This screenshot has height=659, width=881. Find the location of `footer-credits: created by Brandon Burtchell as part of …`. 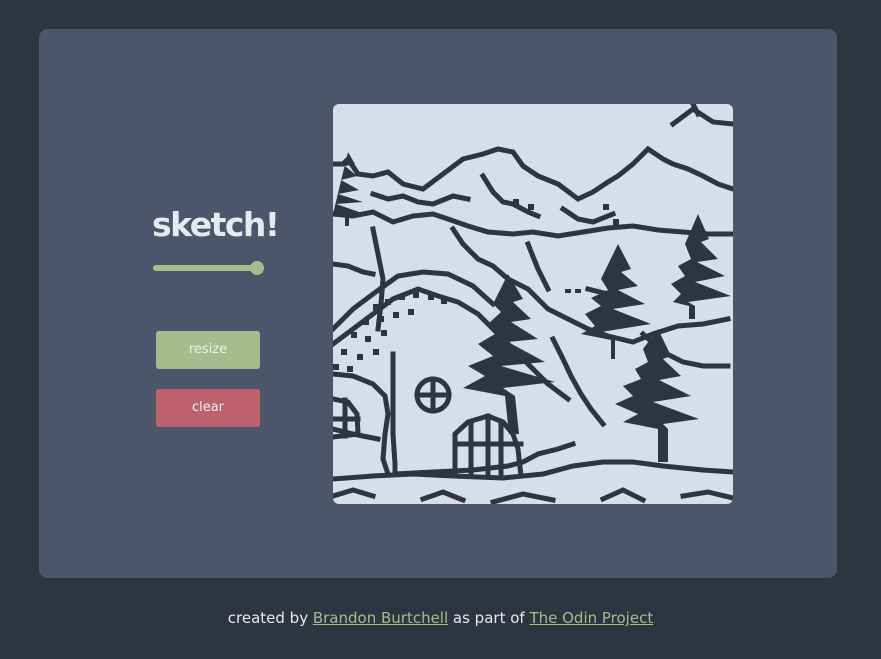

footer-credits: created by Brandon Burtchell as part of … is located at coordinates (440, 618).